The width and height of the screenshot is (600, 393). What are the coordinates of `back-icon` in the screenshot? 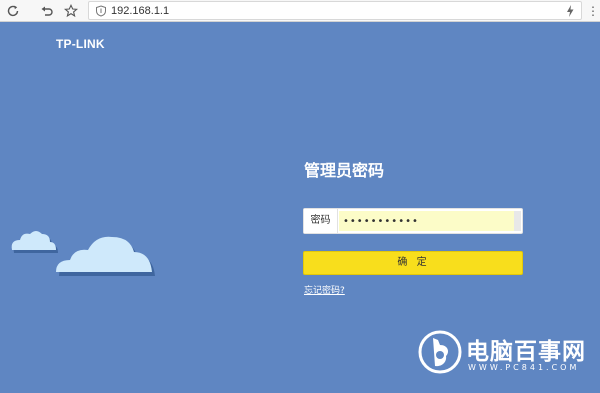 It's located at (47, 11).